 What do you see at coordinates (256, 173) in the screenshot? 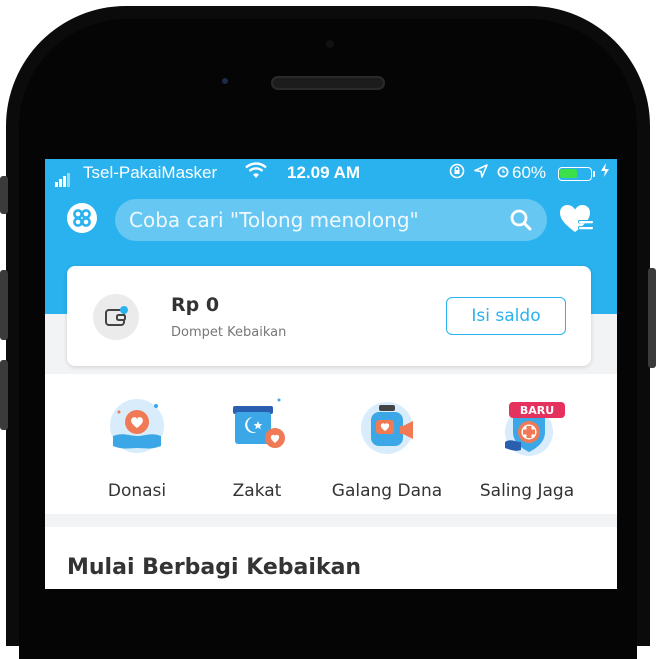
I see `wifi-icon` at bounding box center [256, 173].